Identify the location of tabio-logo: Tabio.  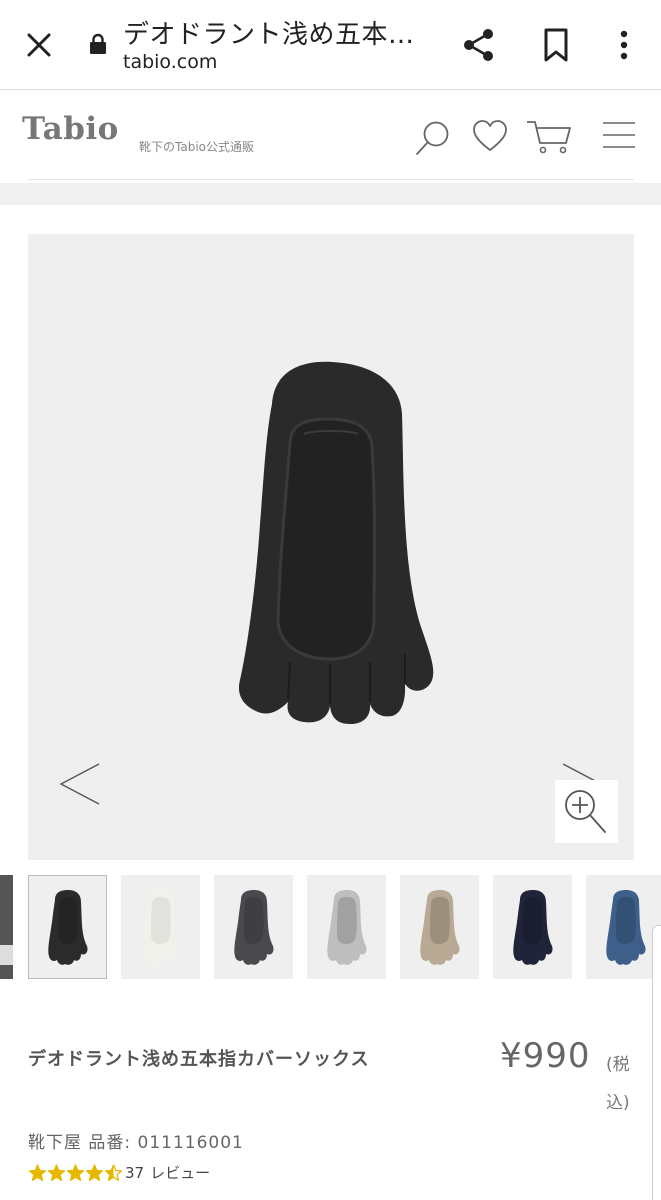
(70, 129).